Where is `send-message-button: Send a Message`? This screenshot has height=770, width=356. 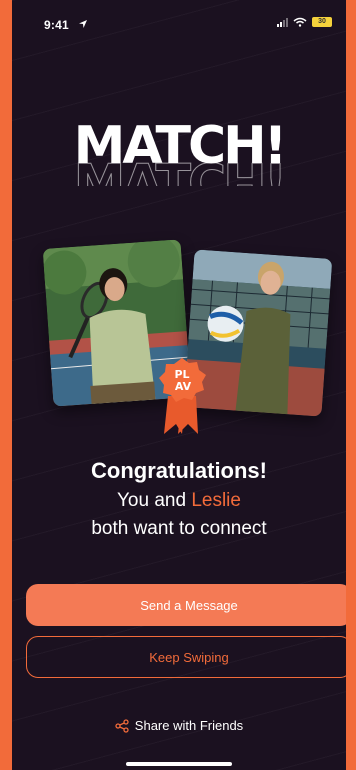 send-message-button: Send a Message is located at coordinates (186, 605).